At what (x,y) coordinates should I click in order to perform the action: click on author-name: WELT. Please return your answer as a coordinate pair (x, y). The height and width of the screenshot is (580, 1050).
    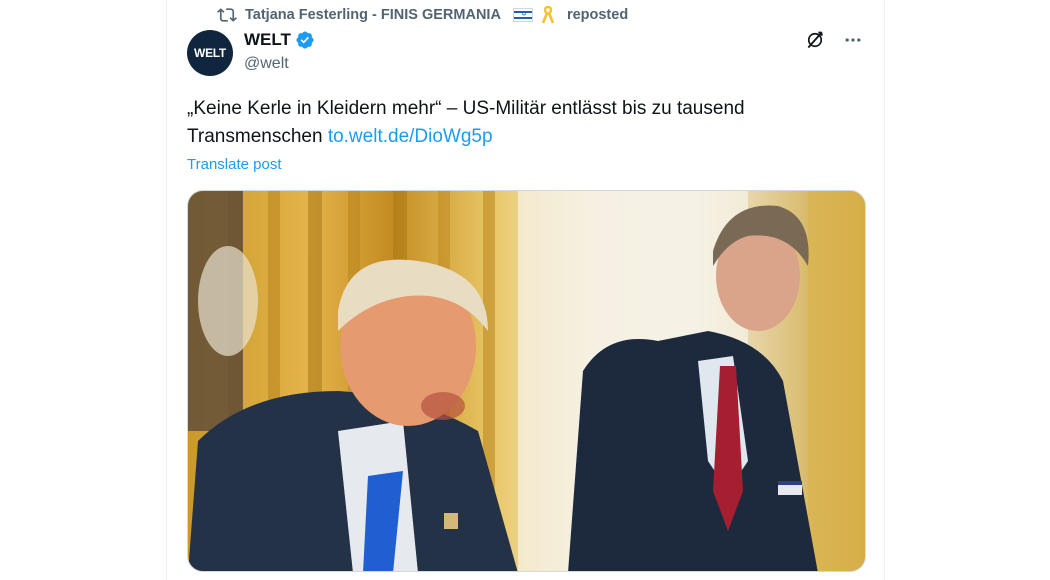
    Looking at the image, I should click on (267, 40).